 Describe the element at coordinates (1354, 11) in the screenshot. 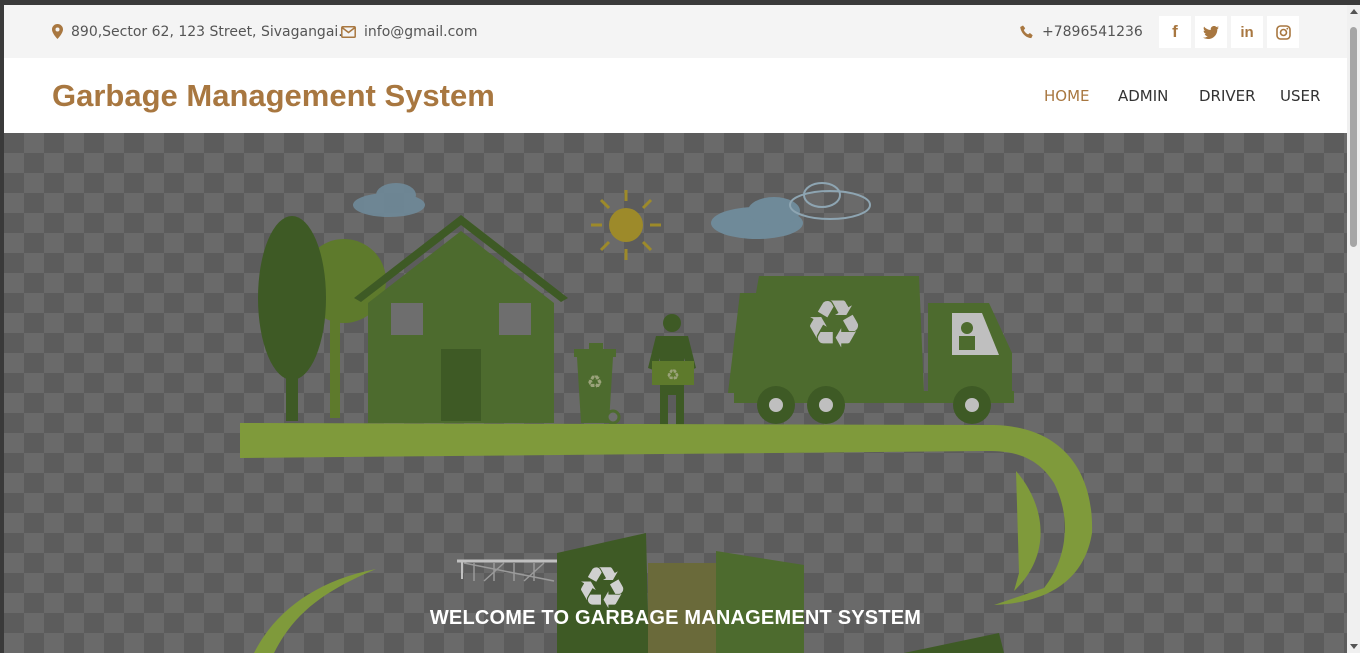

I see `scroll-up-arrow-icon` at that location.